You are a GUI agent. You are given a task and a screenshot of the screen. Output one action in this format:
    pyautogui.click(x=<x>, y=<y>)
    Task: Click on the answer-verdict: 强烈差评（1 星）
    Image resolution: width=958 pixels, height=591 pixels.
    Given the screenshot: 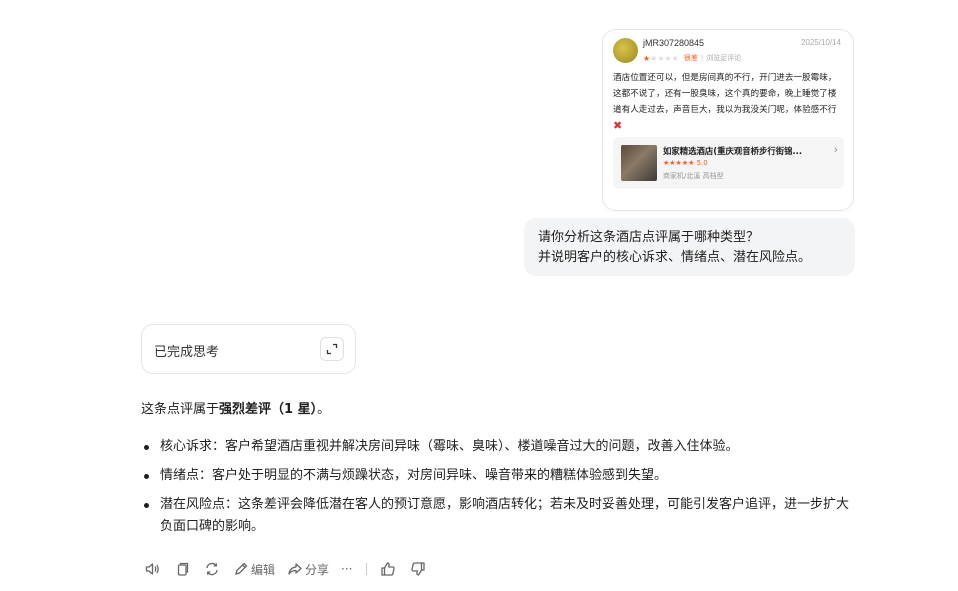 What is the action you would take?
    pyautogui.click(x=268, y=409)
    